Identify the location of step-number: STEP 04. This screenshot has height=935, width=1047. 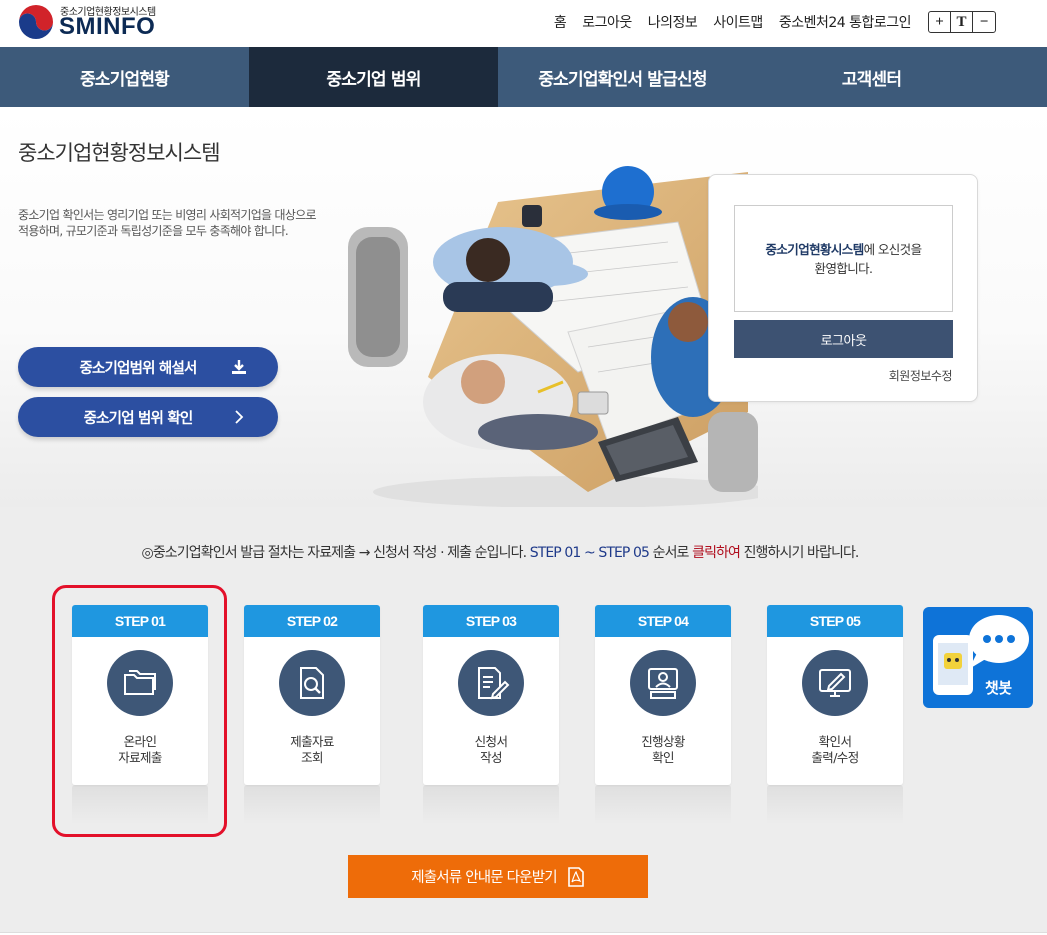
(663, 621).